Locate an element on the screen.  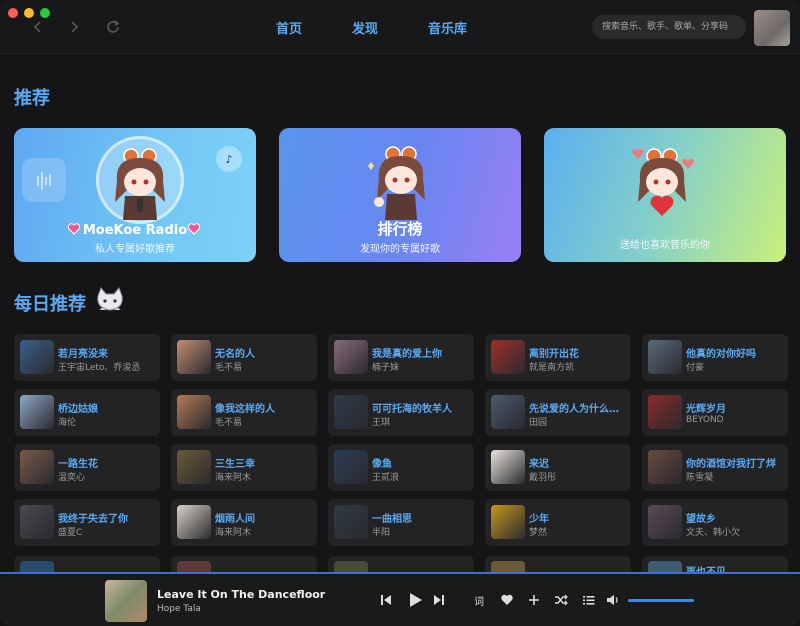
song-card: 望故乡 文夫、韩小欠 is located at coordinates (715, 522).